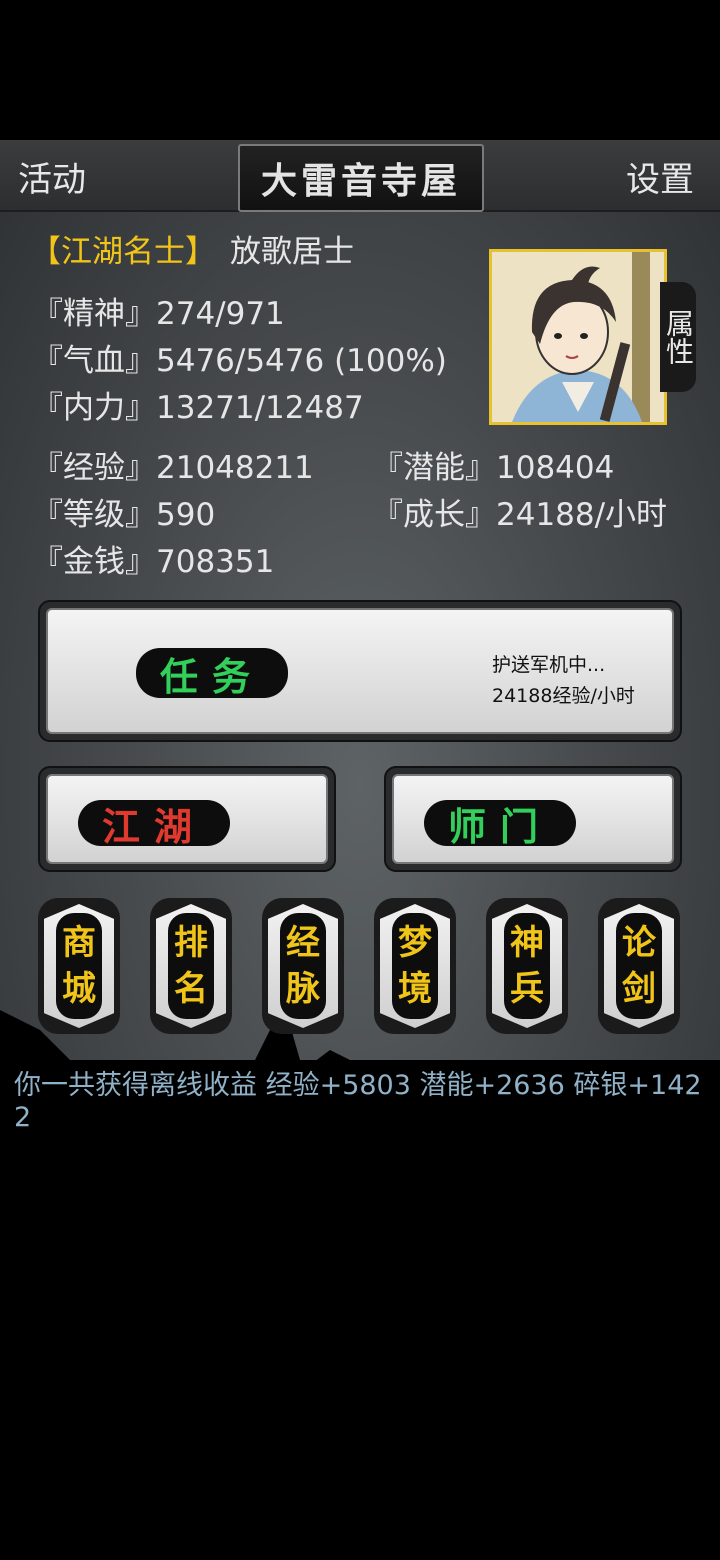  What do you see at coordinates (212, 673) in the screenshot?
I see `task-label: 任务` at bounding box center [212, 673].